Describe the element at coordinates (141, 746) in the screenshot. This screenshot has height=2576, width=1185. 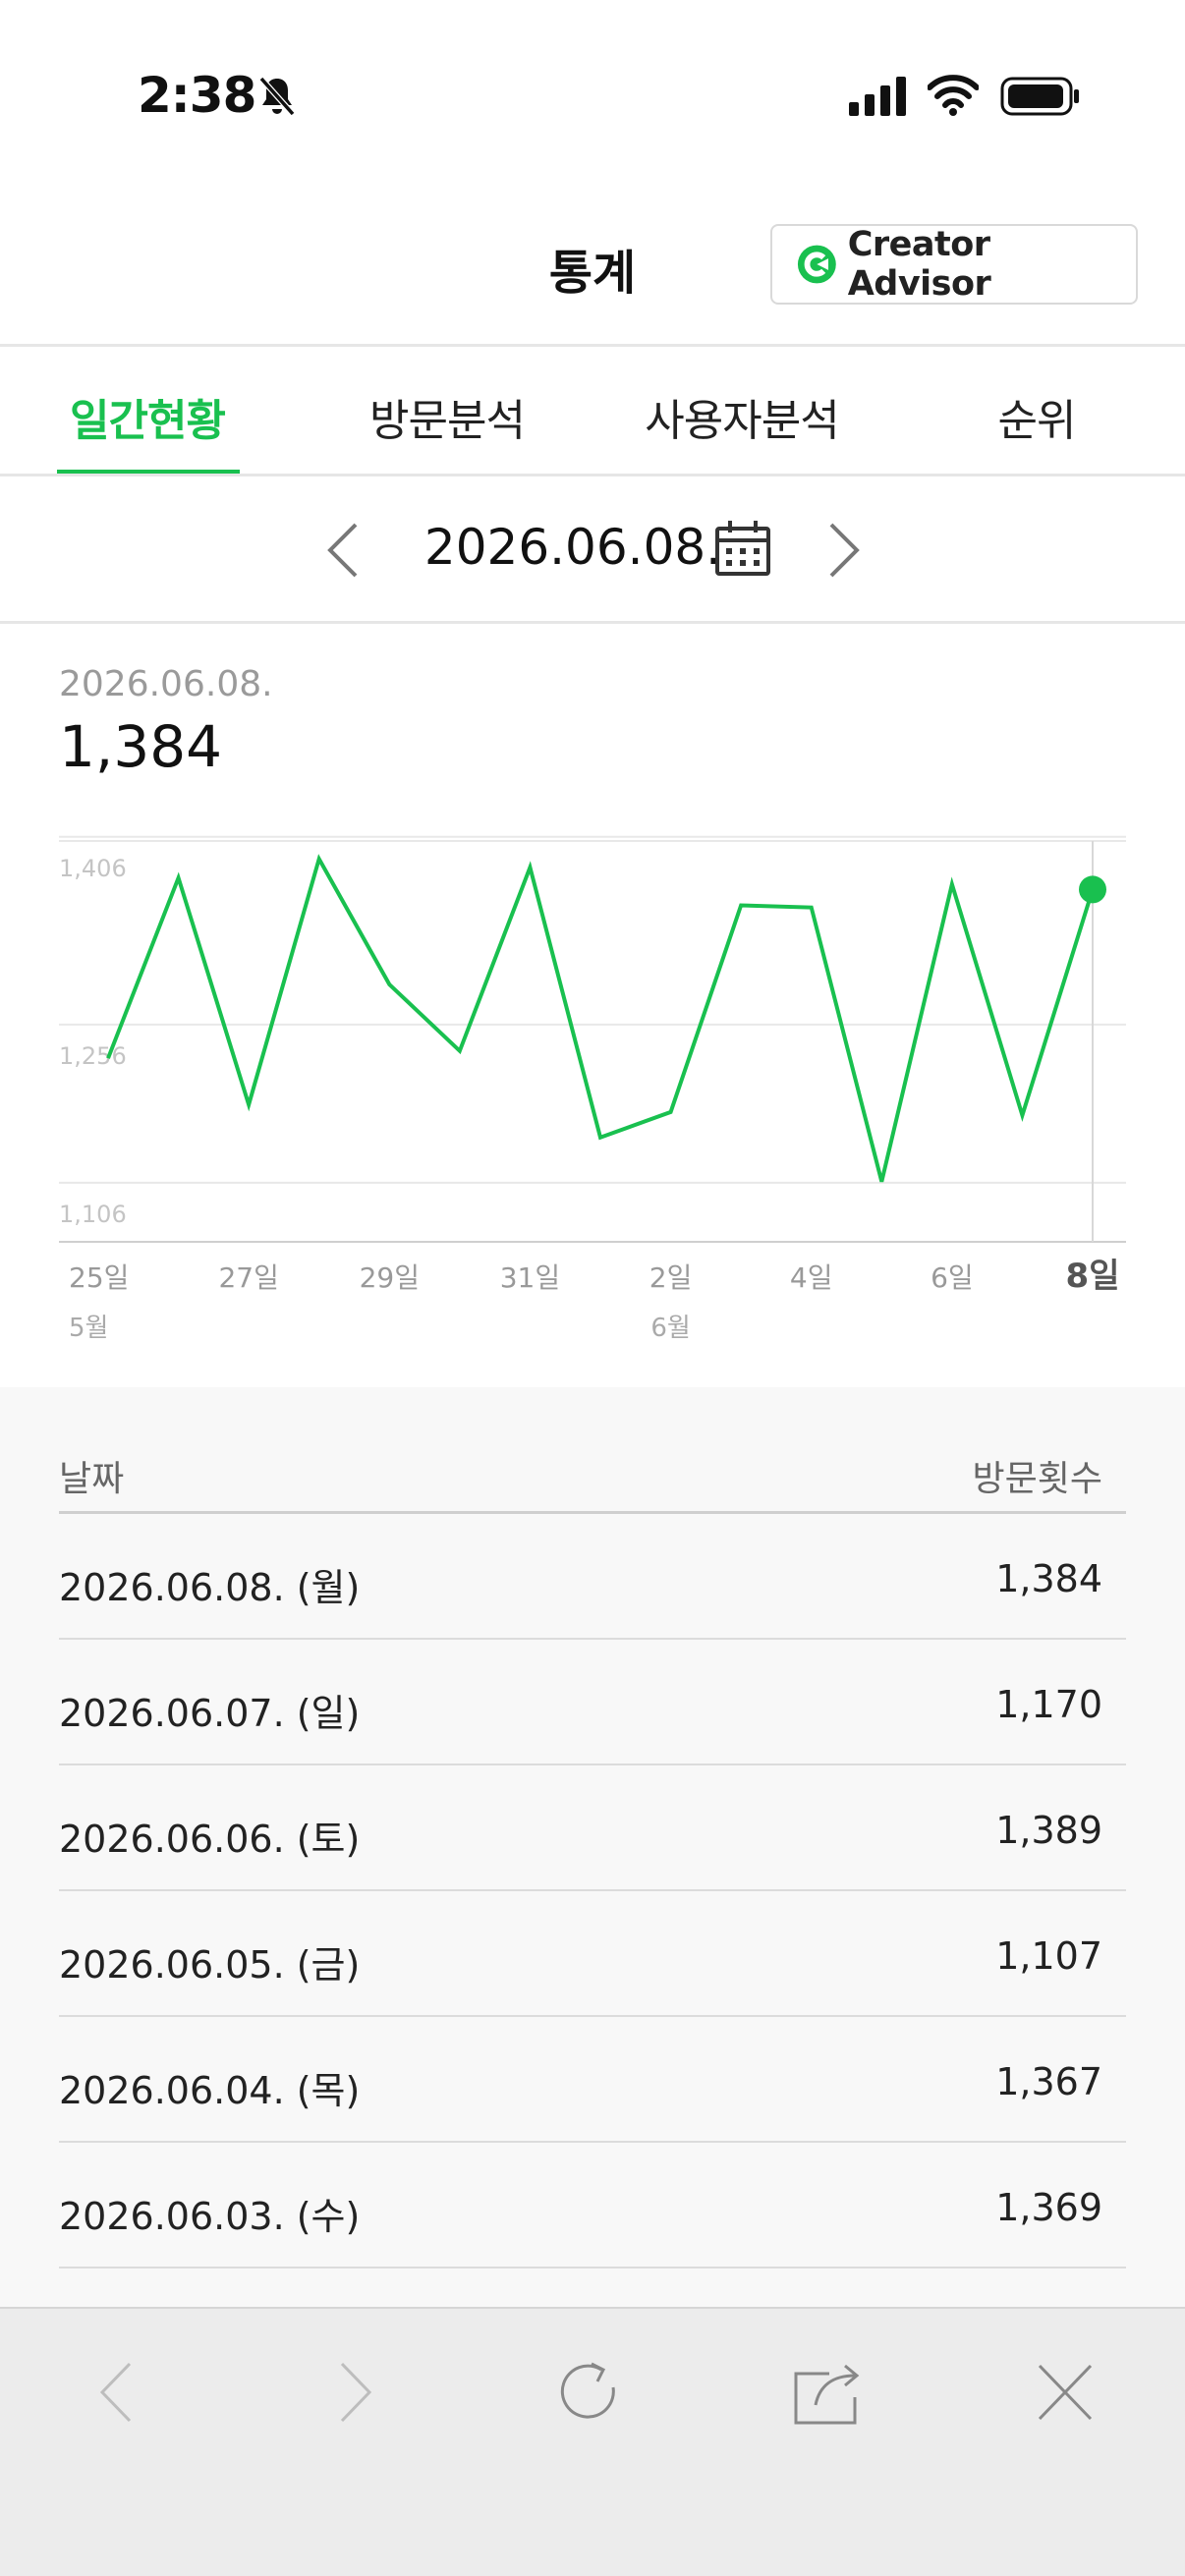
I see `summary-visit-count: 1,384` at that location.